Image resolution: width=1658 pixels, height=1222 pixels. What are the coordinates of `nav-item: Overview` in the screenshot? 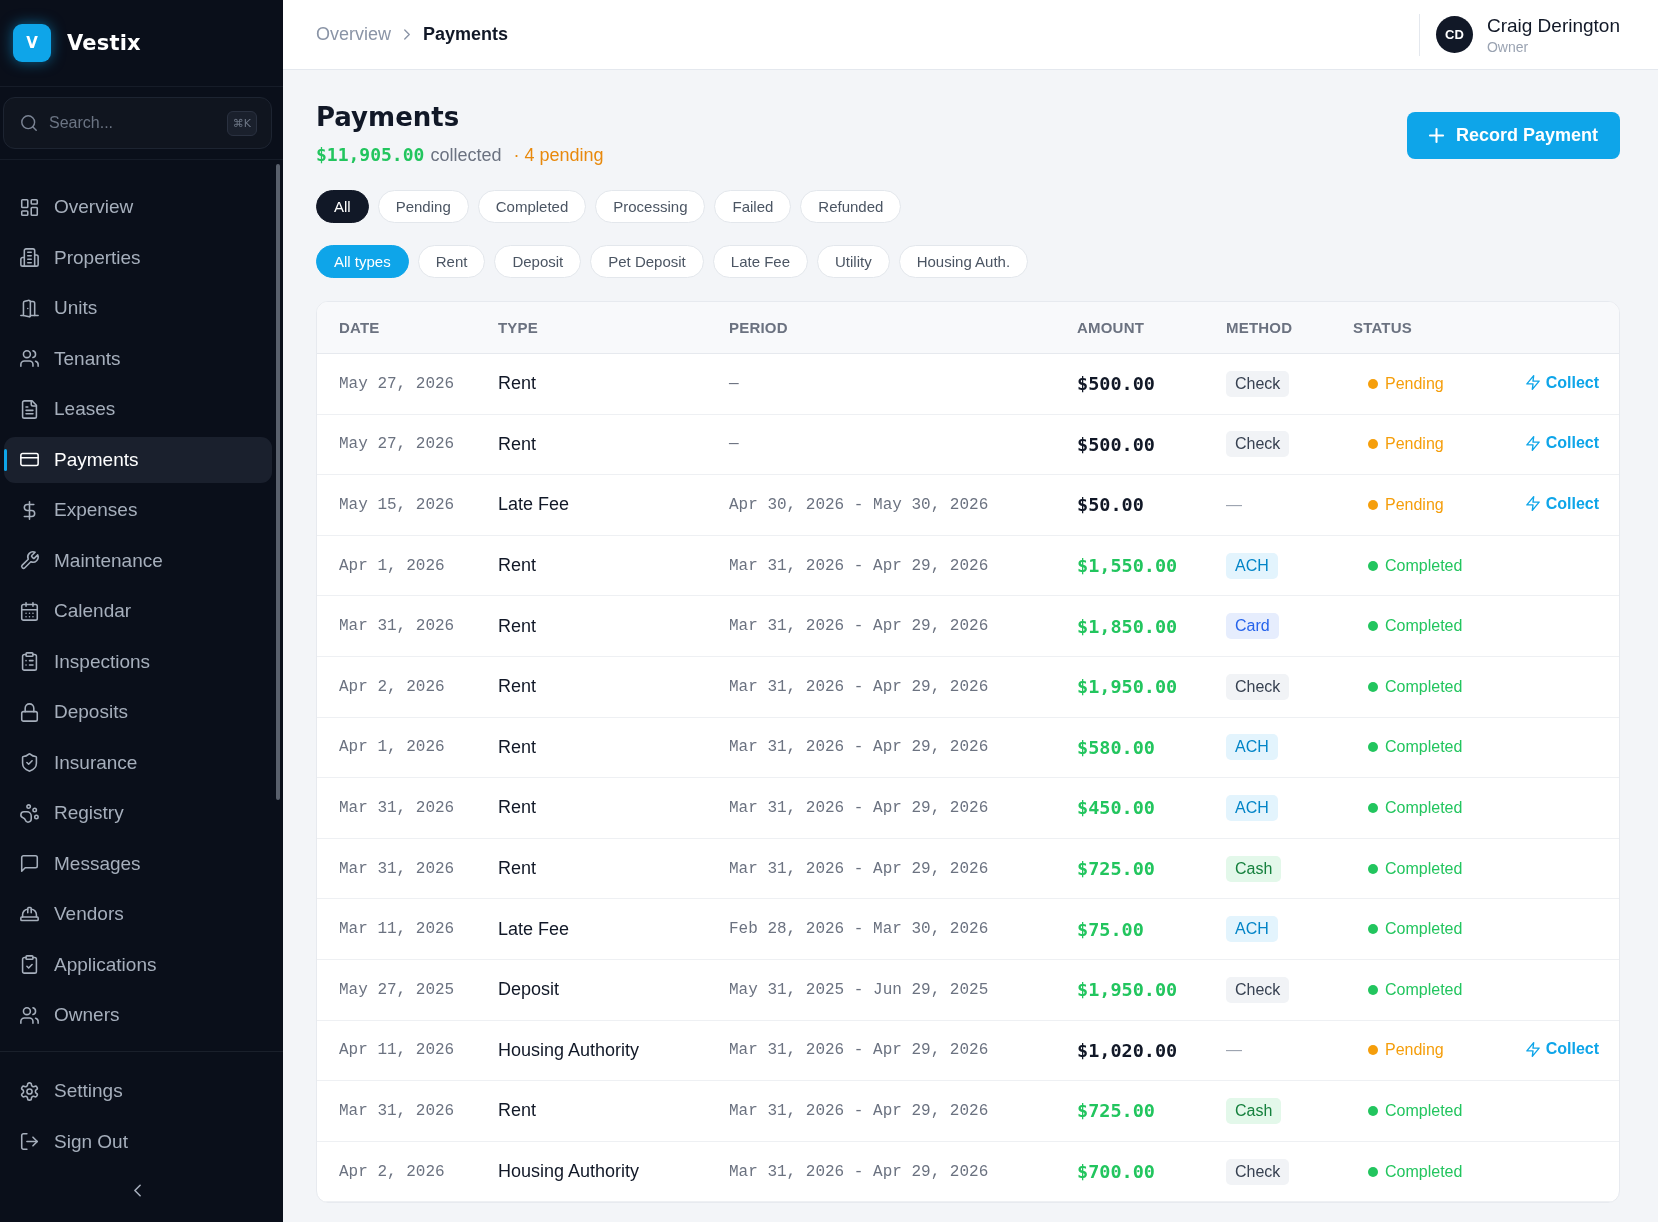 It's located at (138, 207).